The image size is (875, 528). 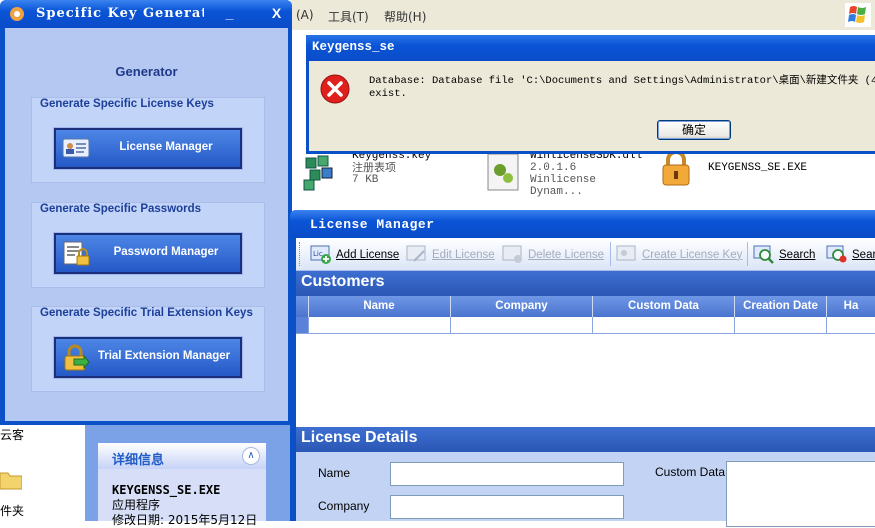 I want to click on custom-data-label: Custom Data, so click(x=690, y=472).